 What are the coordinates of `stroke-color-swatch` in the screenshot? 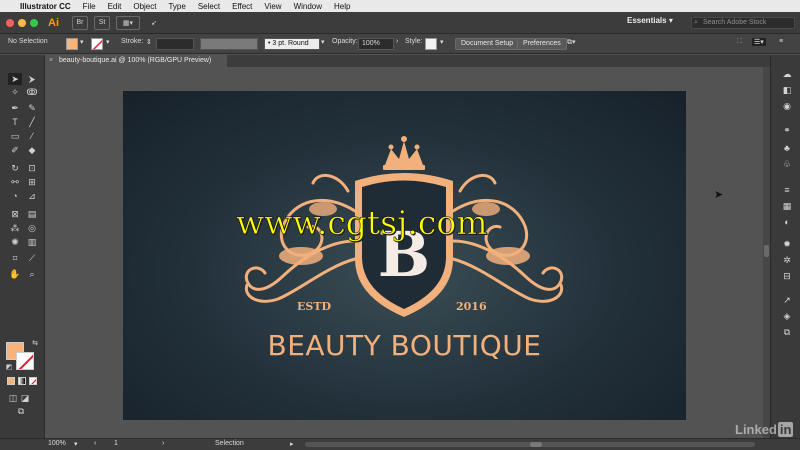 It's located at (97, 44).